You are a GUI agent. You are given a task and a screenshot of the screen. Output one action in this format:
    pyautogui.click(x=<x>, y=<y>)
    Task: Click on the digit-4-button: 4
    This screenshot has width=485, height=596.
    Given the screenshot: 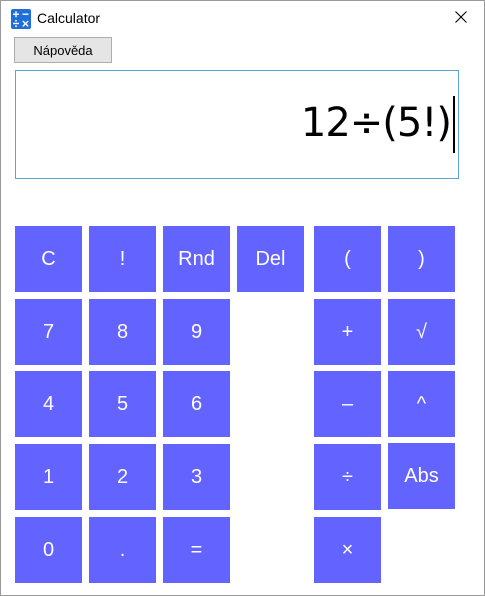 What is the action you would take?
    pyautogui.click(x=48, y=404)
    